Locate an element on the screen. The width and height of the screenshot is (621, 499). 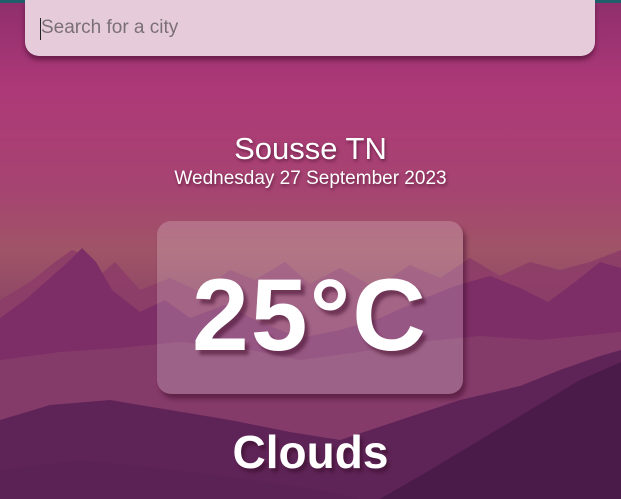
location-block: Sousse TN Wednesday 27 September 2023 is located at coordinates (310, 160).